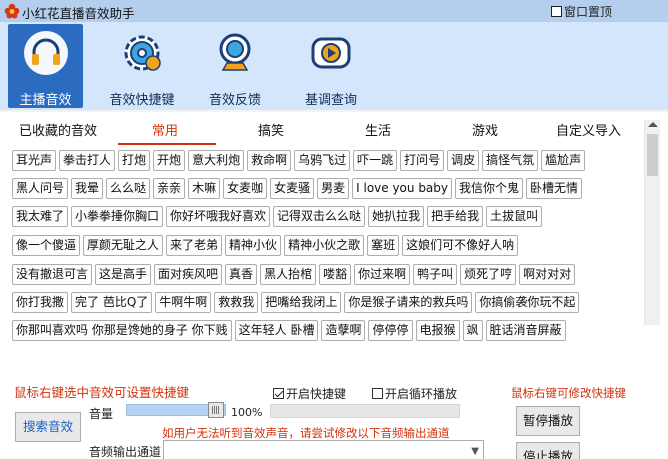  Describe the element at coordinates (45, 100) in the screenshot. I see `toolbar-label: 主播音效` at that location.